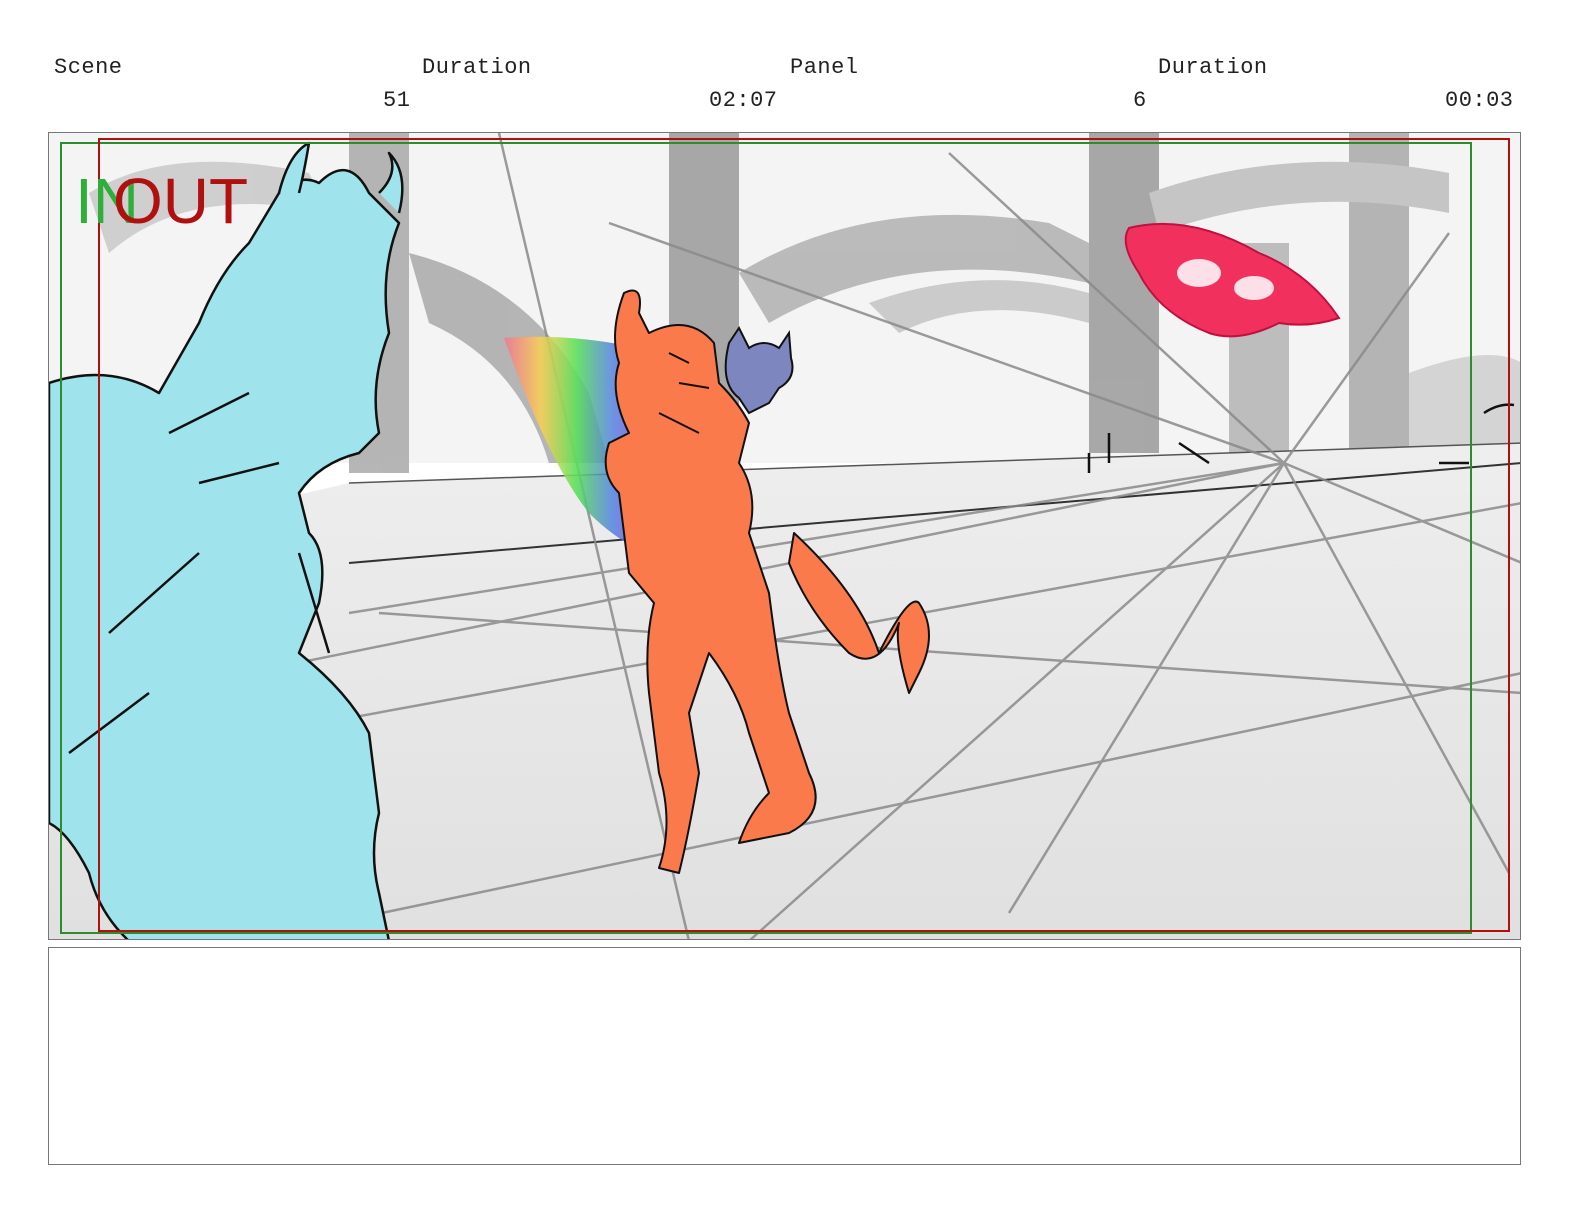 The width and height of the screenshot is (1584, 1224). What do you see at coordinates (743, 100) in the screenshot?
I see `scene-duration: 02:07` at bounding box center [743, 100].